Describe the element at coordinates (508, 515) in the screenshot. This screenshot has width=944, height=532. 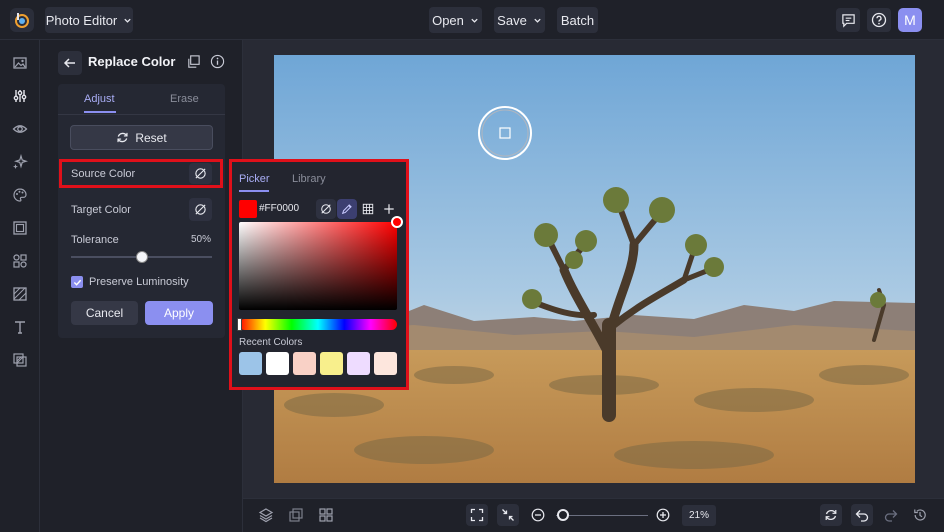
I see `actual-size-icon` at that location.